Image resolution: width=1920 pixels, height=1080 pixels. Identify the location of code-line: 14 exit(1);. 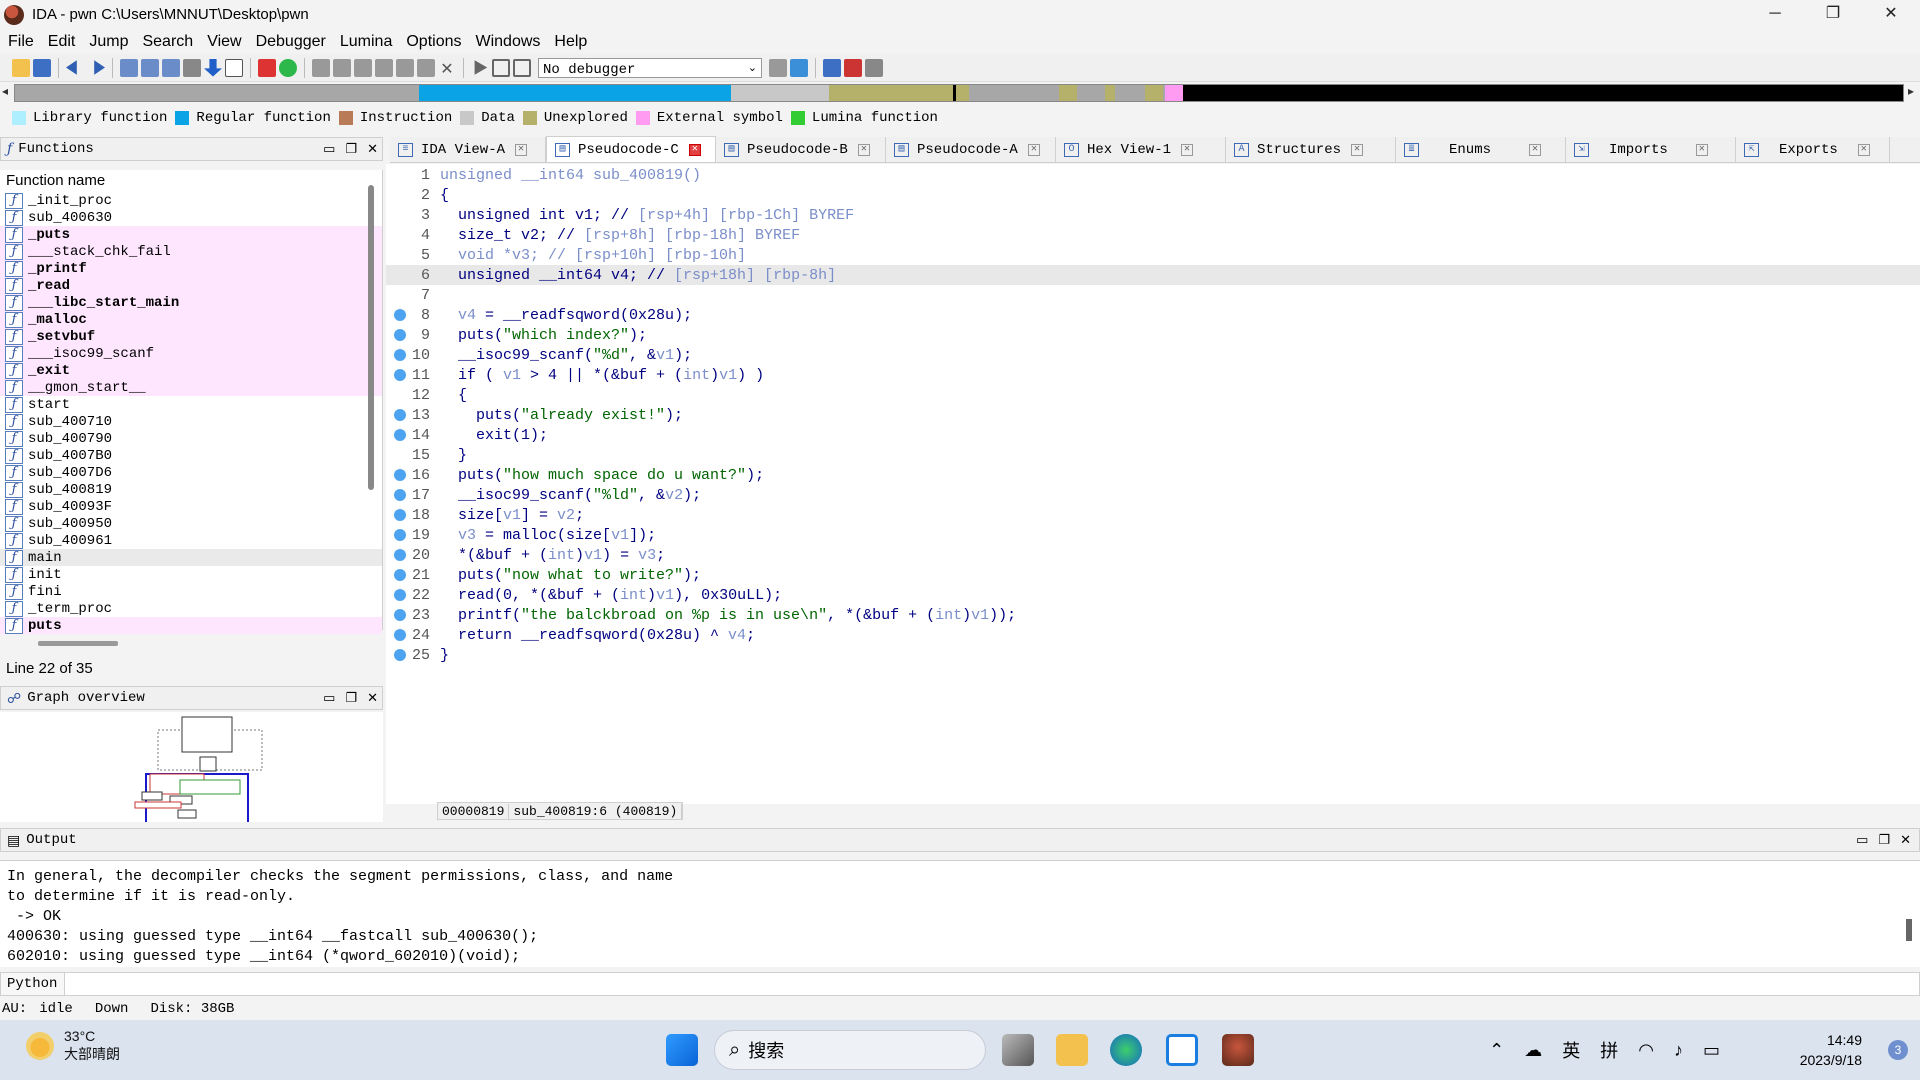
(1153, 435).